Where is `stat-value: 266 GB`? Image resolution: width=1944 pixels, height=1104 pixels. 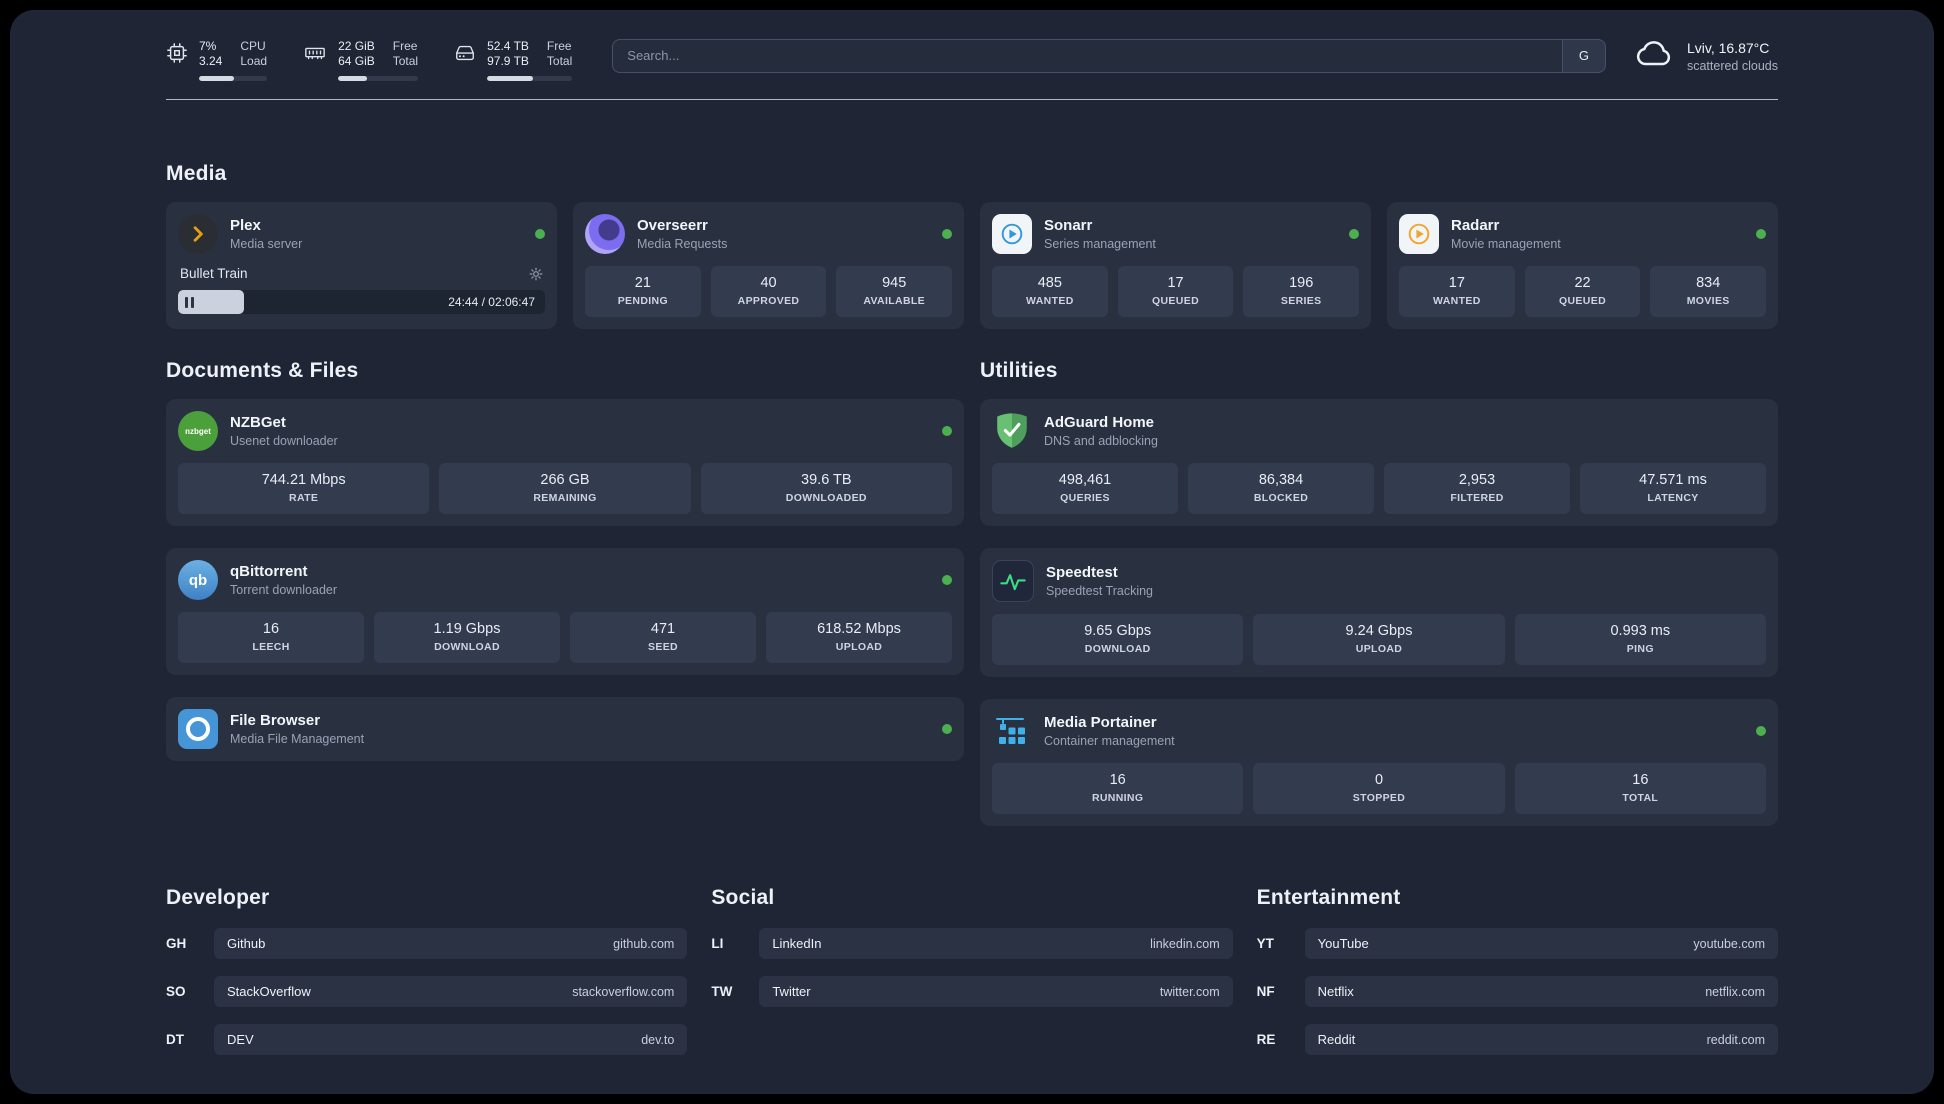
stat-value: 266 GB is located at coordinates (565, 480).